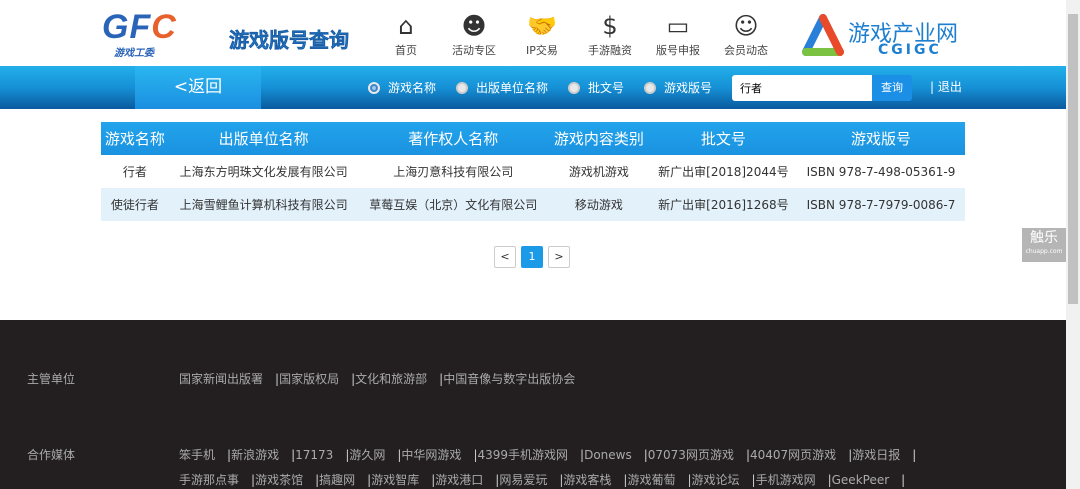 The height and width of the screenshot is (489, 1080). I want to click on scrollbar-thumb, so click(1073, 159).